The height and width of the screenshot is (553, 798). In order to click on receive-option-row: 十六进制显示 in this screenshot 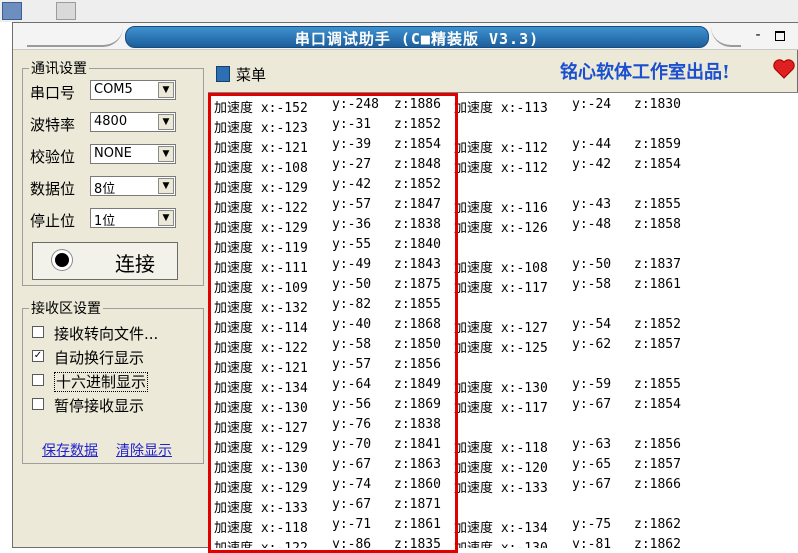, I will do `click(115, 381)`.